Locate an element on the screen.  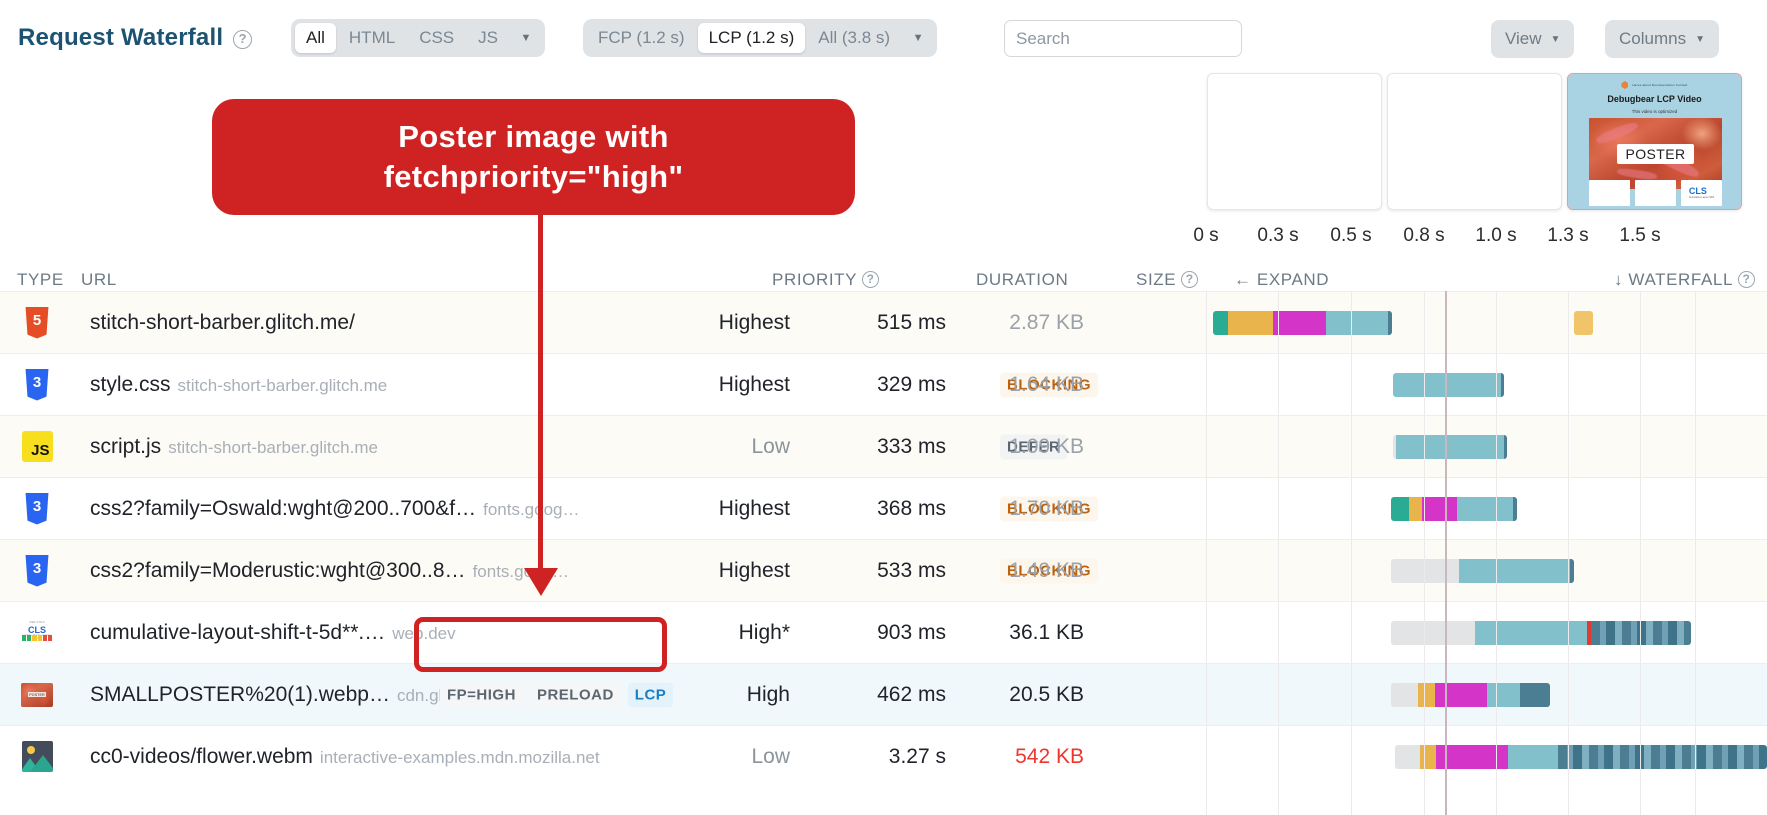
css3-icon is located at coordinates (37, 509).